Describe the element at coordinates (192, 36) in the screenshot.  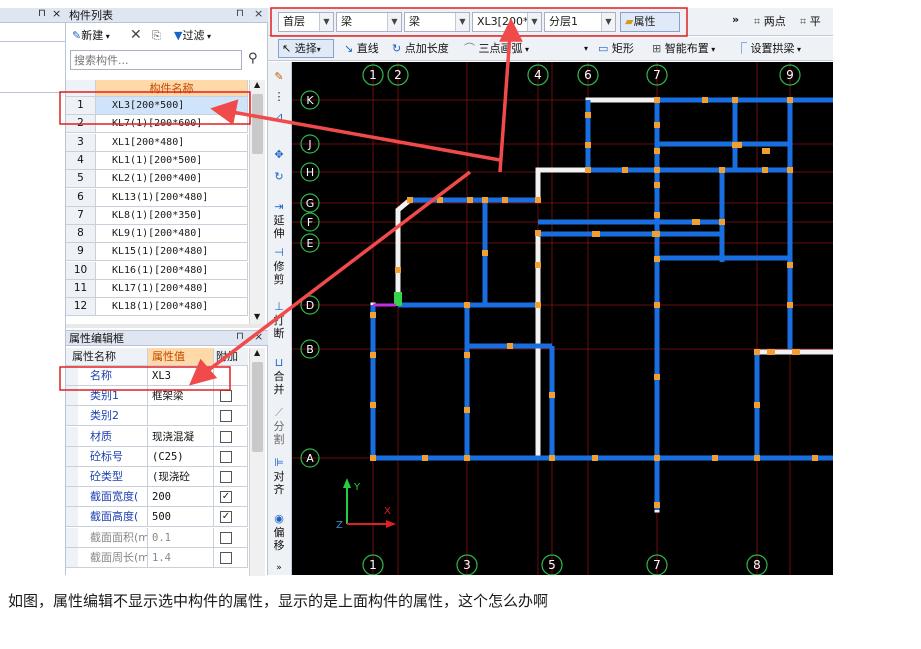
I see `filter-button: ▼过滤 ▾` at that location.